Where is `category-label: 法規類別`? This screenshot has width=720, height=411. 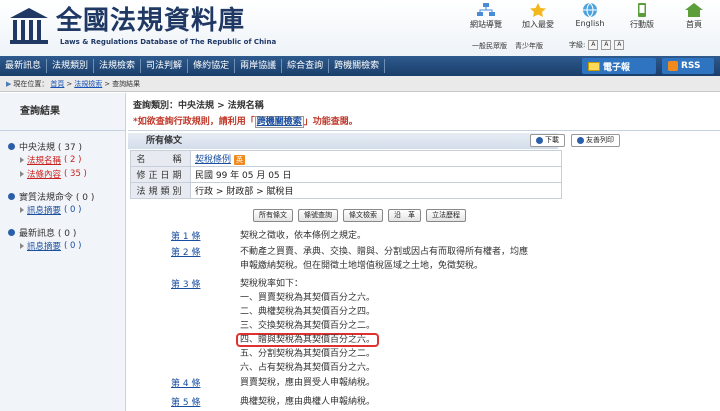 category-label: 法規類別 is located at coordinates (160, 190).